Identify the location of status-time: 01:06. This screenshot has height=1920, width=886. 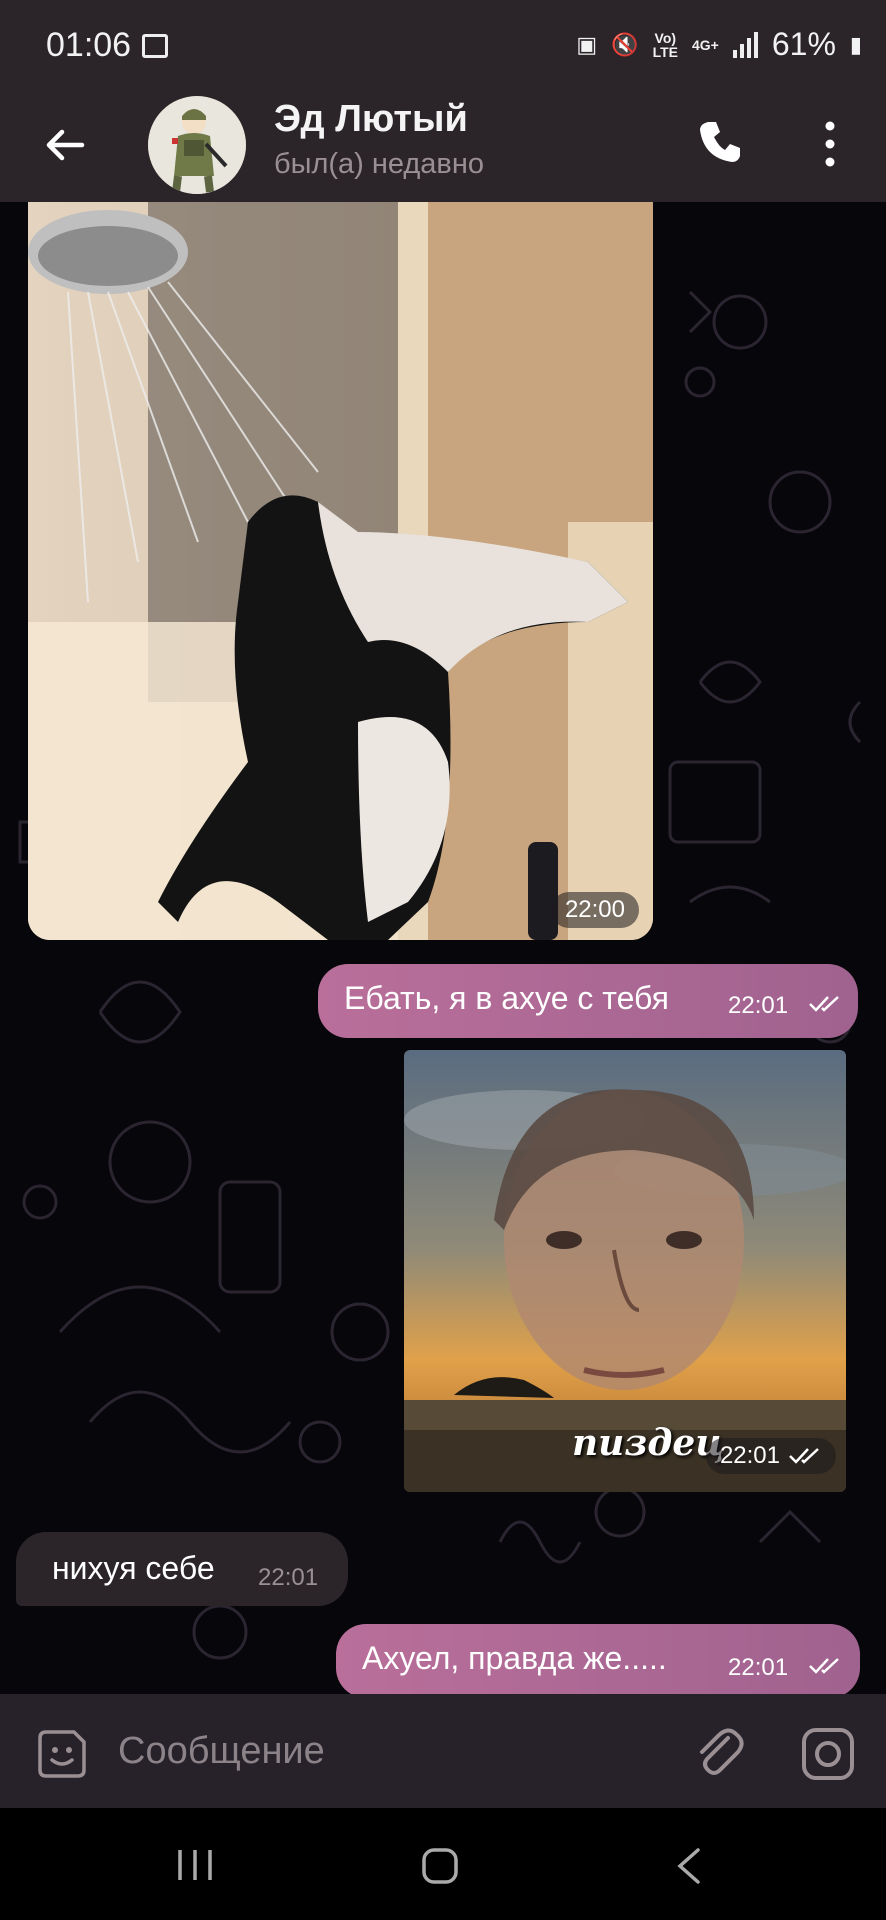
(89, 45).